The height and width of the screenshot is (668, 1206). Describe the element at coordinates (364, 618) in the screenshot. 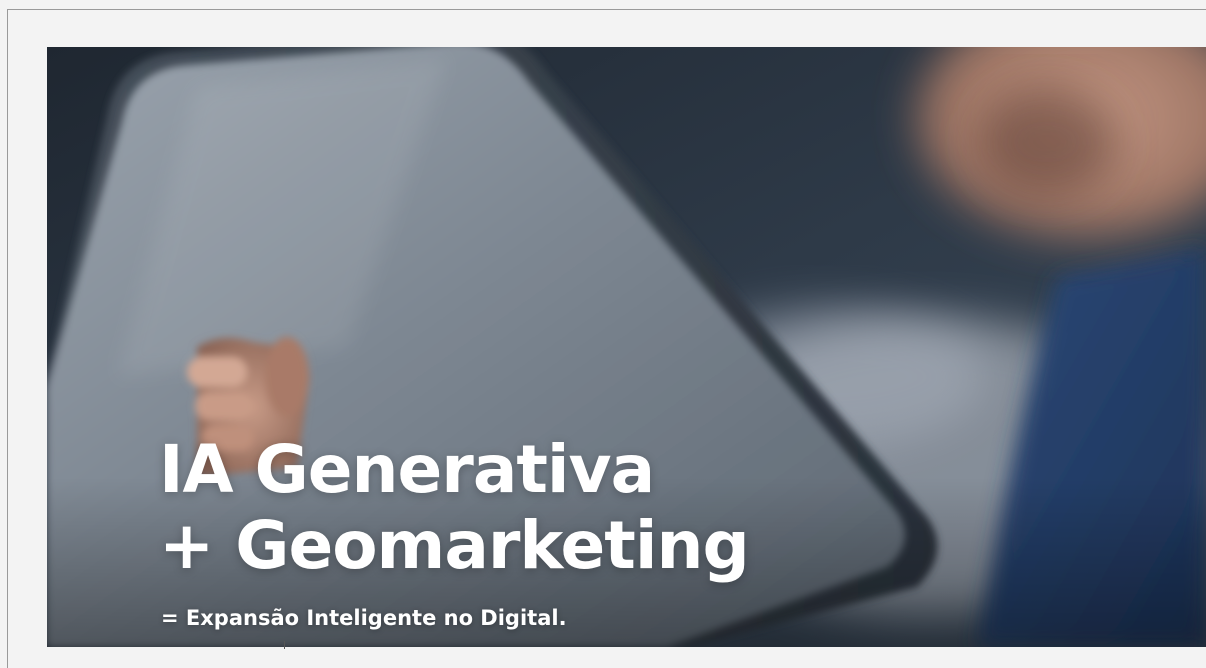

I see `video-subline: = Expansão Inteligente no Digital.` at that location.